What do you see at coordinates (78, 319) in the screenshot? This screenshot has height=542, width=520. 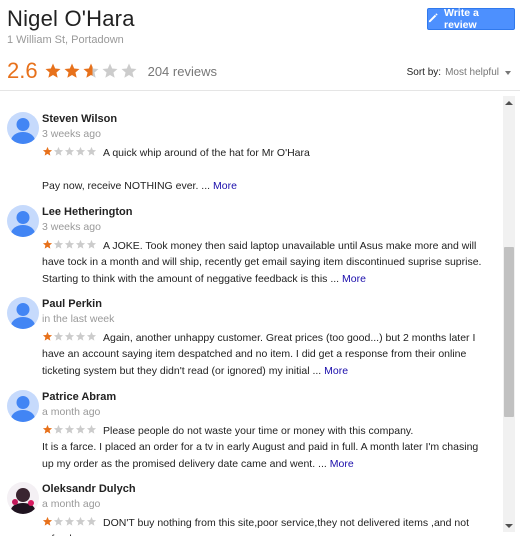 I see `review-time: in the last week` at bounding box center [78, 319].